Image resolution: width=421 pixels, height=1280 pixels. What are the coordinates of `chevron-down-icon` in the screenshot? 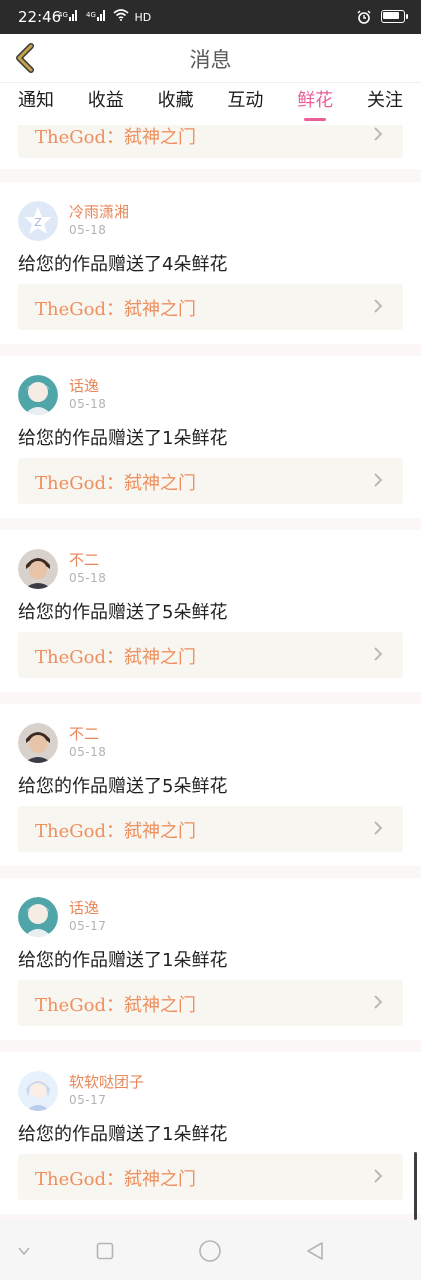 It's located at (24, 1251).